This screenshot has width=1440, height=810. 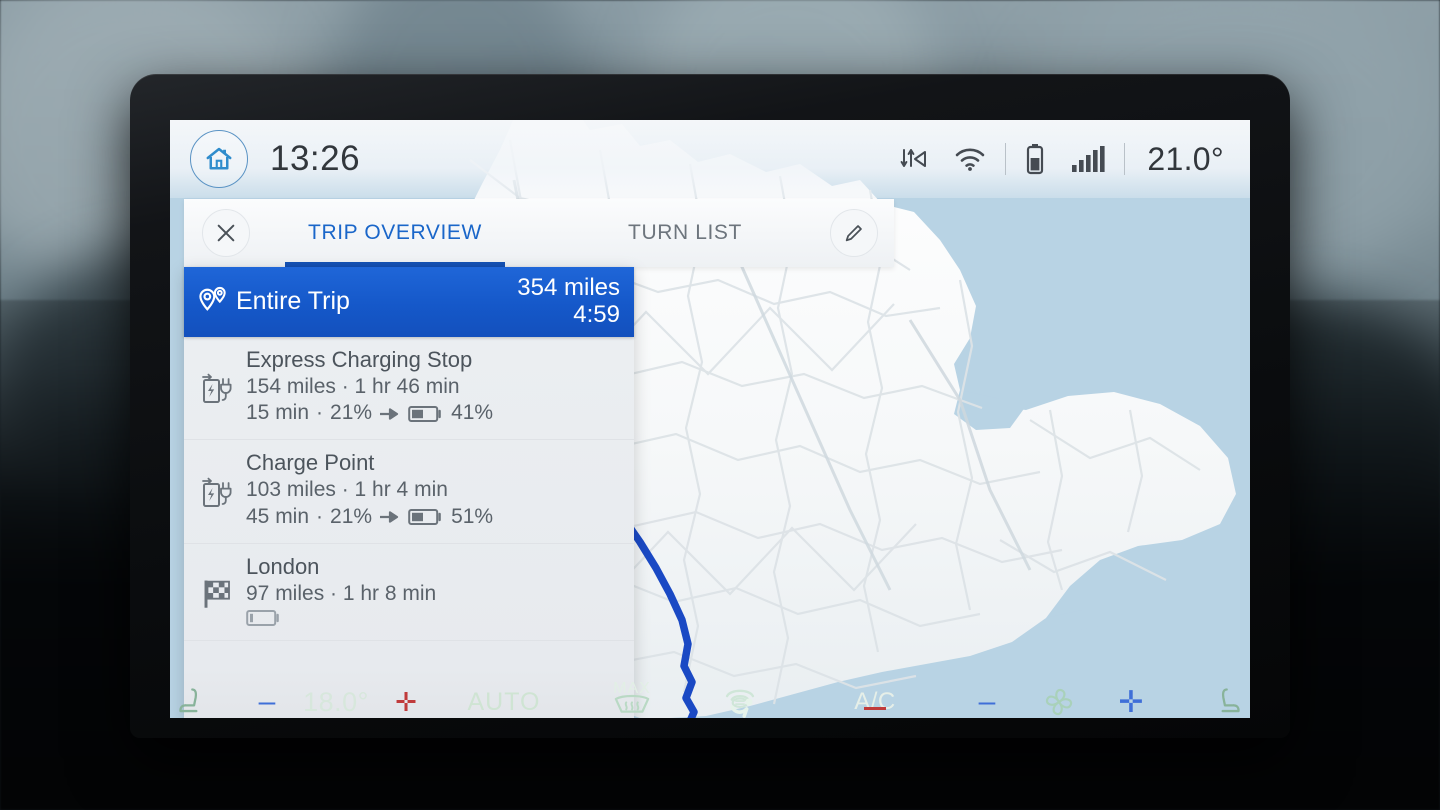 I want to click on driver-heated-seat-button, so click(x=190, y=702).